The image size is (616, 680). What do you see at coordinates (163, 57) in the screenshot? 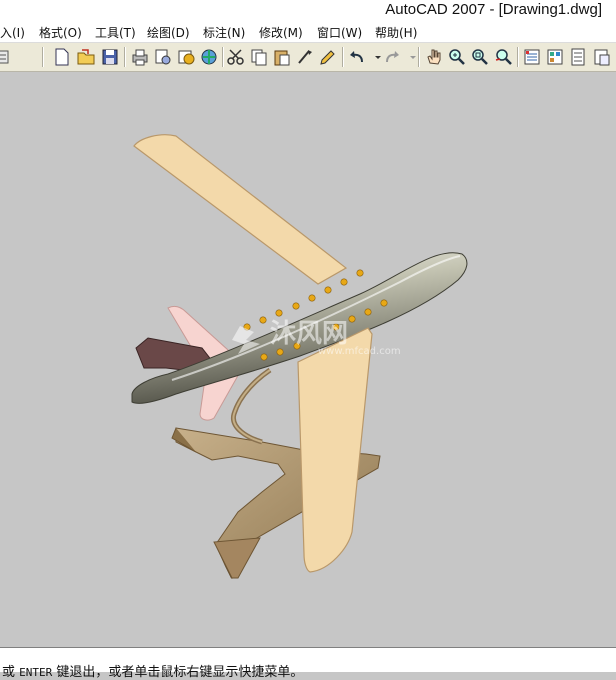
I see `plot-preview-icon` at bounding box center [163, 57].